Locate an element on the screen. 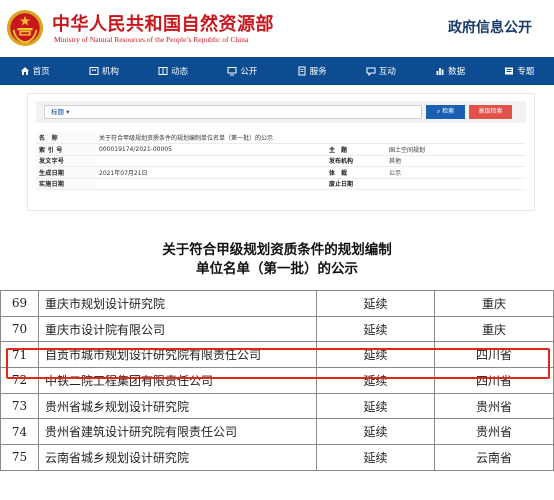 This screenshot has height=500, width=554. meta-value: 2021年07月21日 is located at coordinates (211, 172).